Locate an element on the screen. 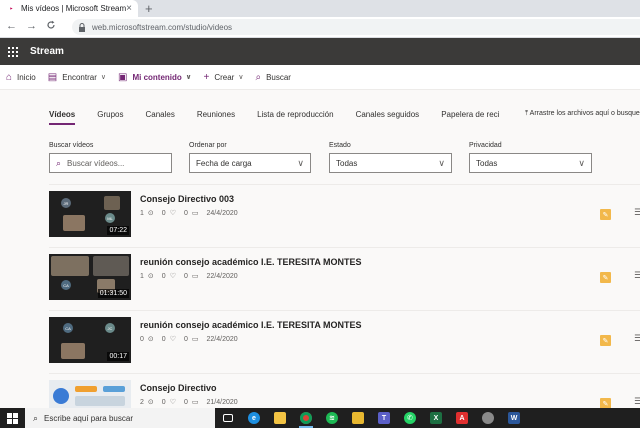 The height and width of the screenshot is (428, 640). excel-icon: X is located at coordinates (436, 418).